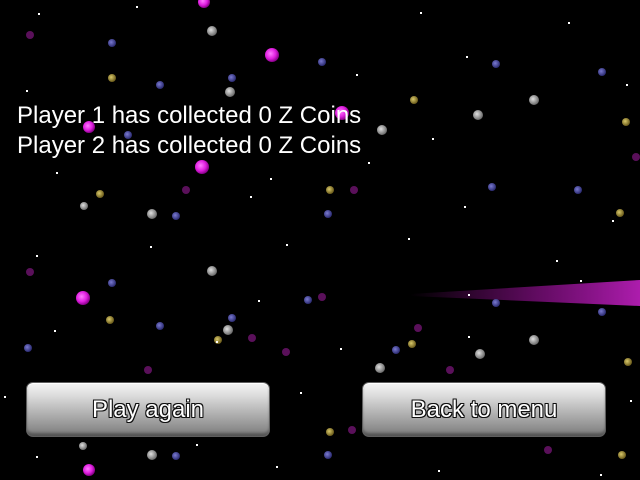 The width and height of the screenshot is (640, 480). What do you see at coordinates (189, 145) in the screenshot?
I see `player-2-score-text: Player 2 has collected 0 Z Coins` at bounding box center [189, 145].